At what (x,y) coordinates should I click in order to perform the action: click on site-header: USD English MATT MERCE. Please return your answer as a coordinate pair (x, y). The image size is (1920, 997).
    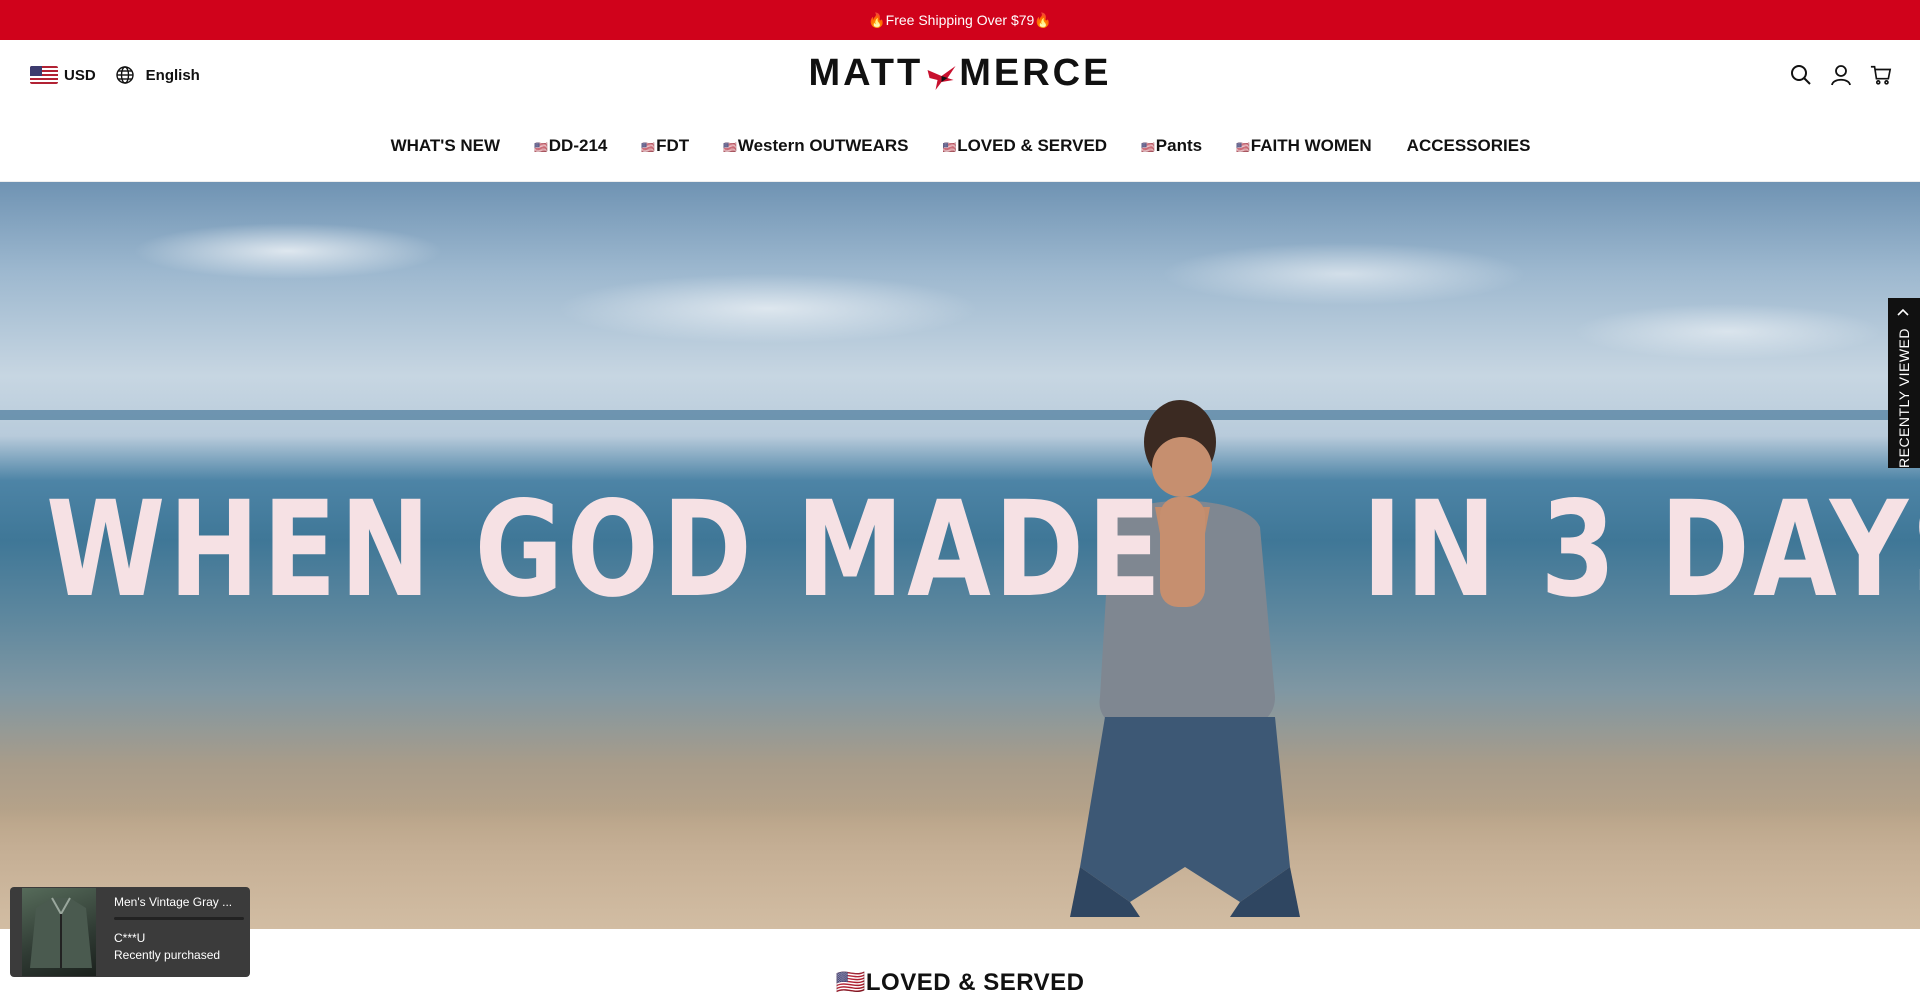
    Looking at the image, I should click on (960, 75).